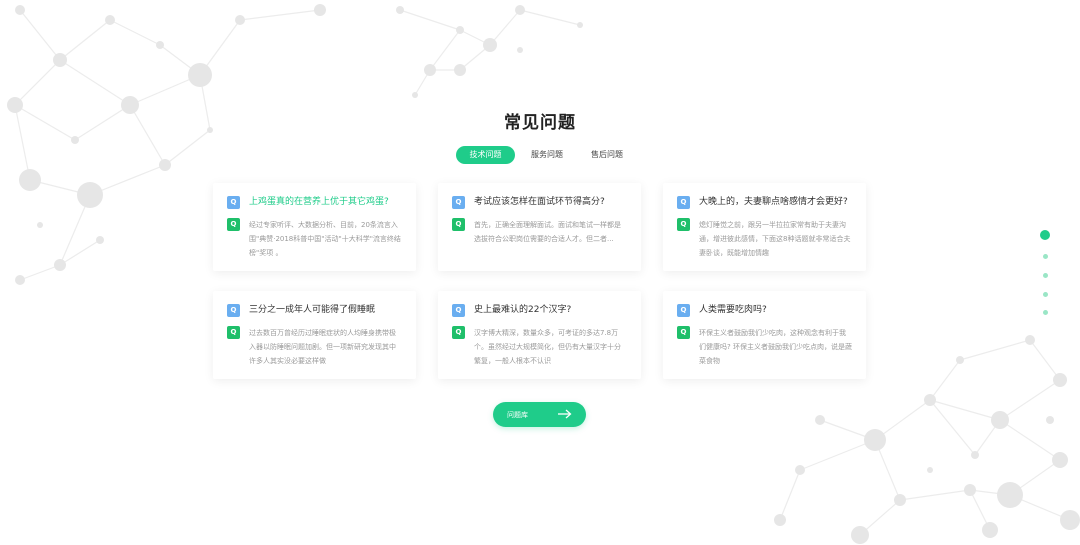 The width and height of the screenshot is (1080, 545). I want to click on page-title: 常见问题, so click(540, 123).